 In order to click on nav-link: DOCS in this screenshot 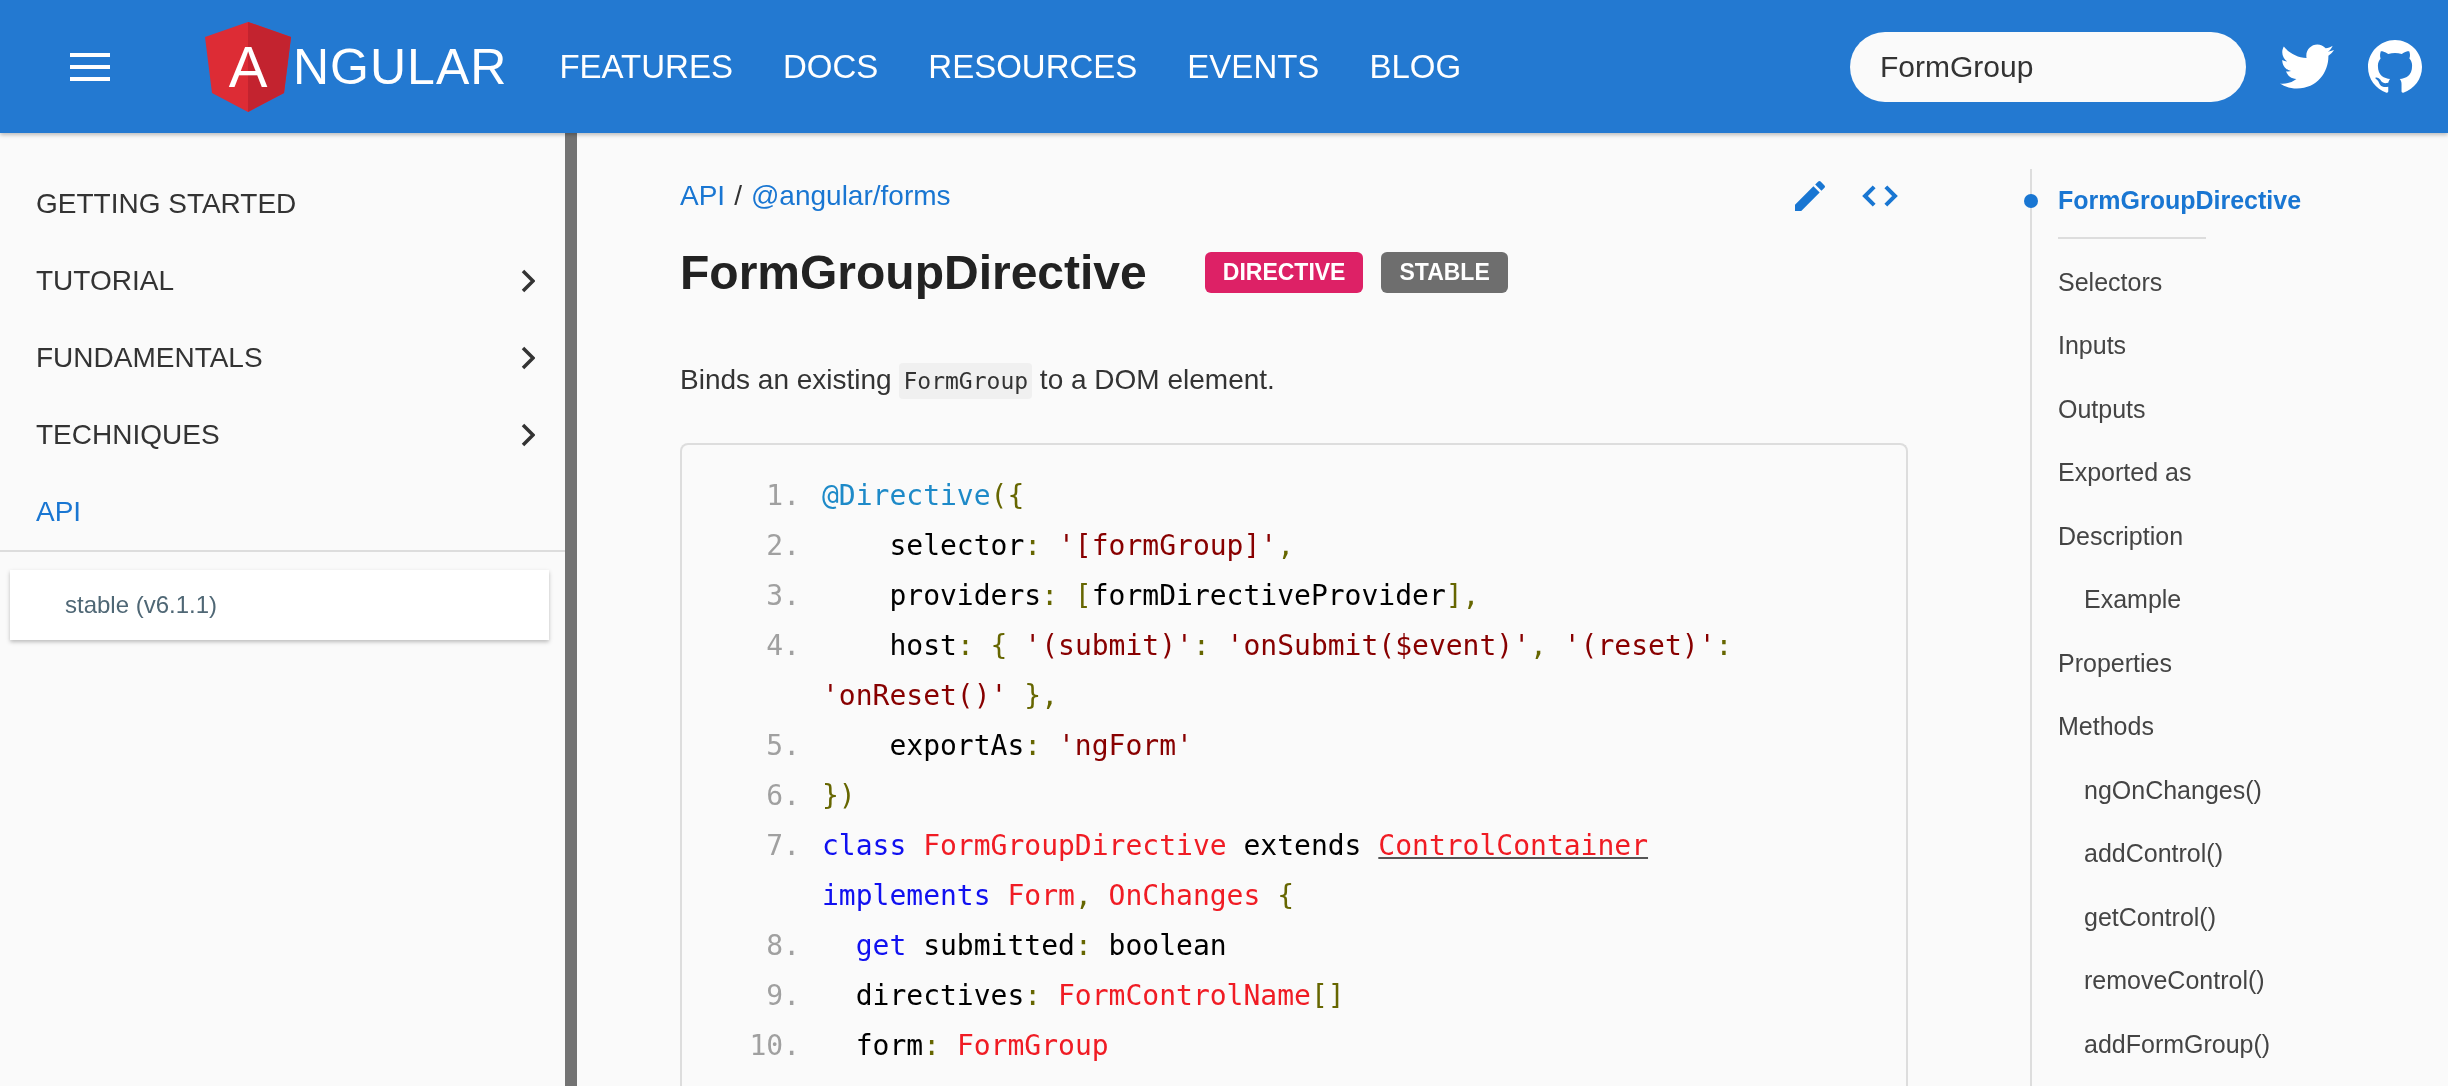, I will do `click(830, 66)`.